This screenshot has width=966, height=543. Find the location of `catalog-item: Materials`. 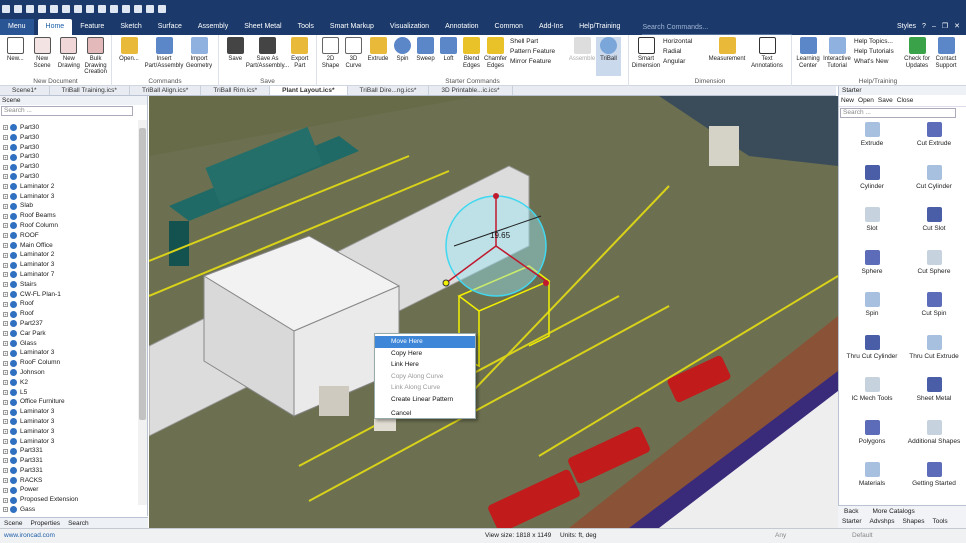

catalog-item: Materials is located at coordinates (872, 475).